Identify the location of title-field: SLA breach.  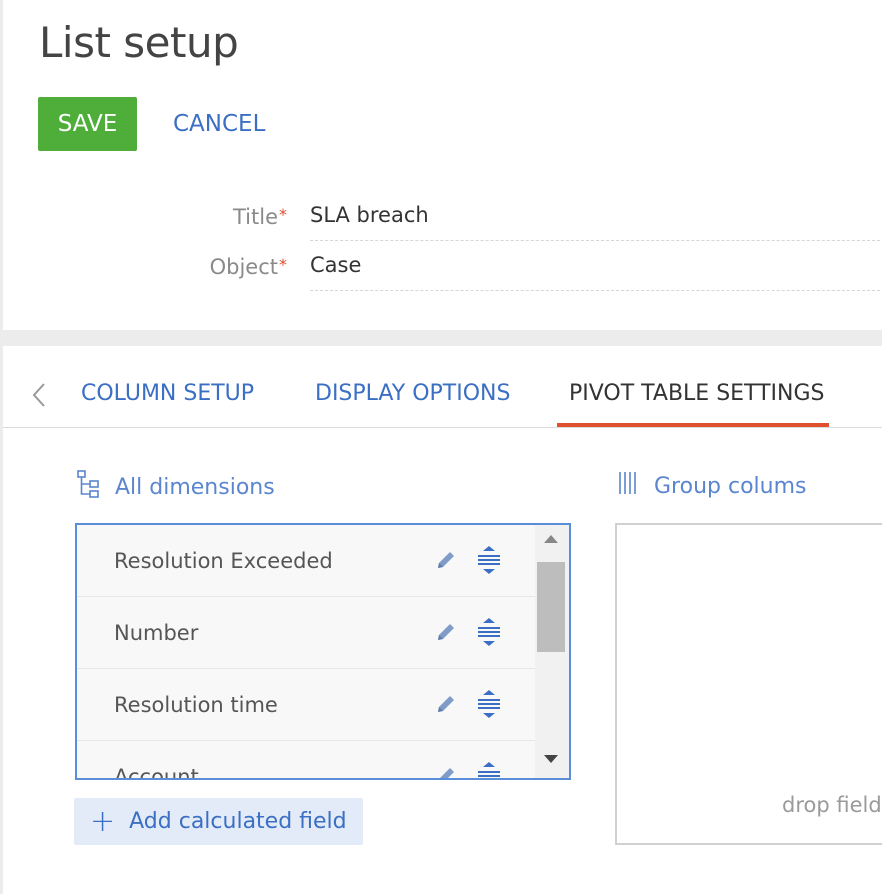
(596, 220).